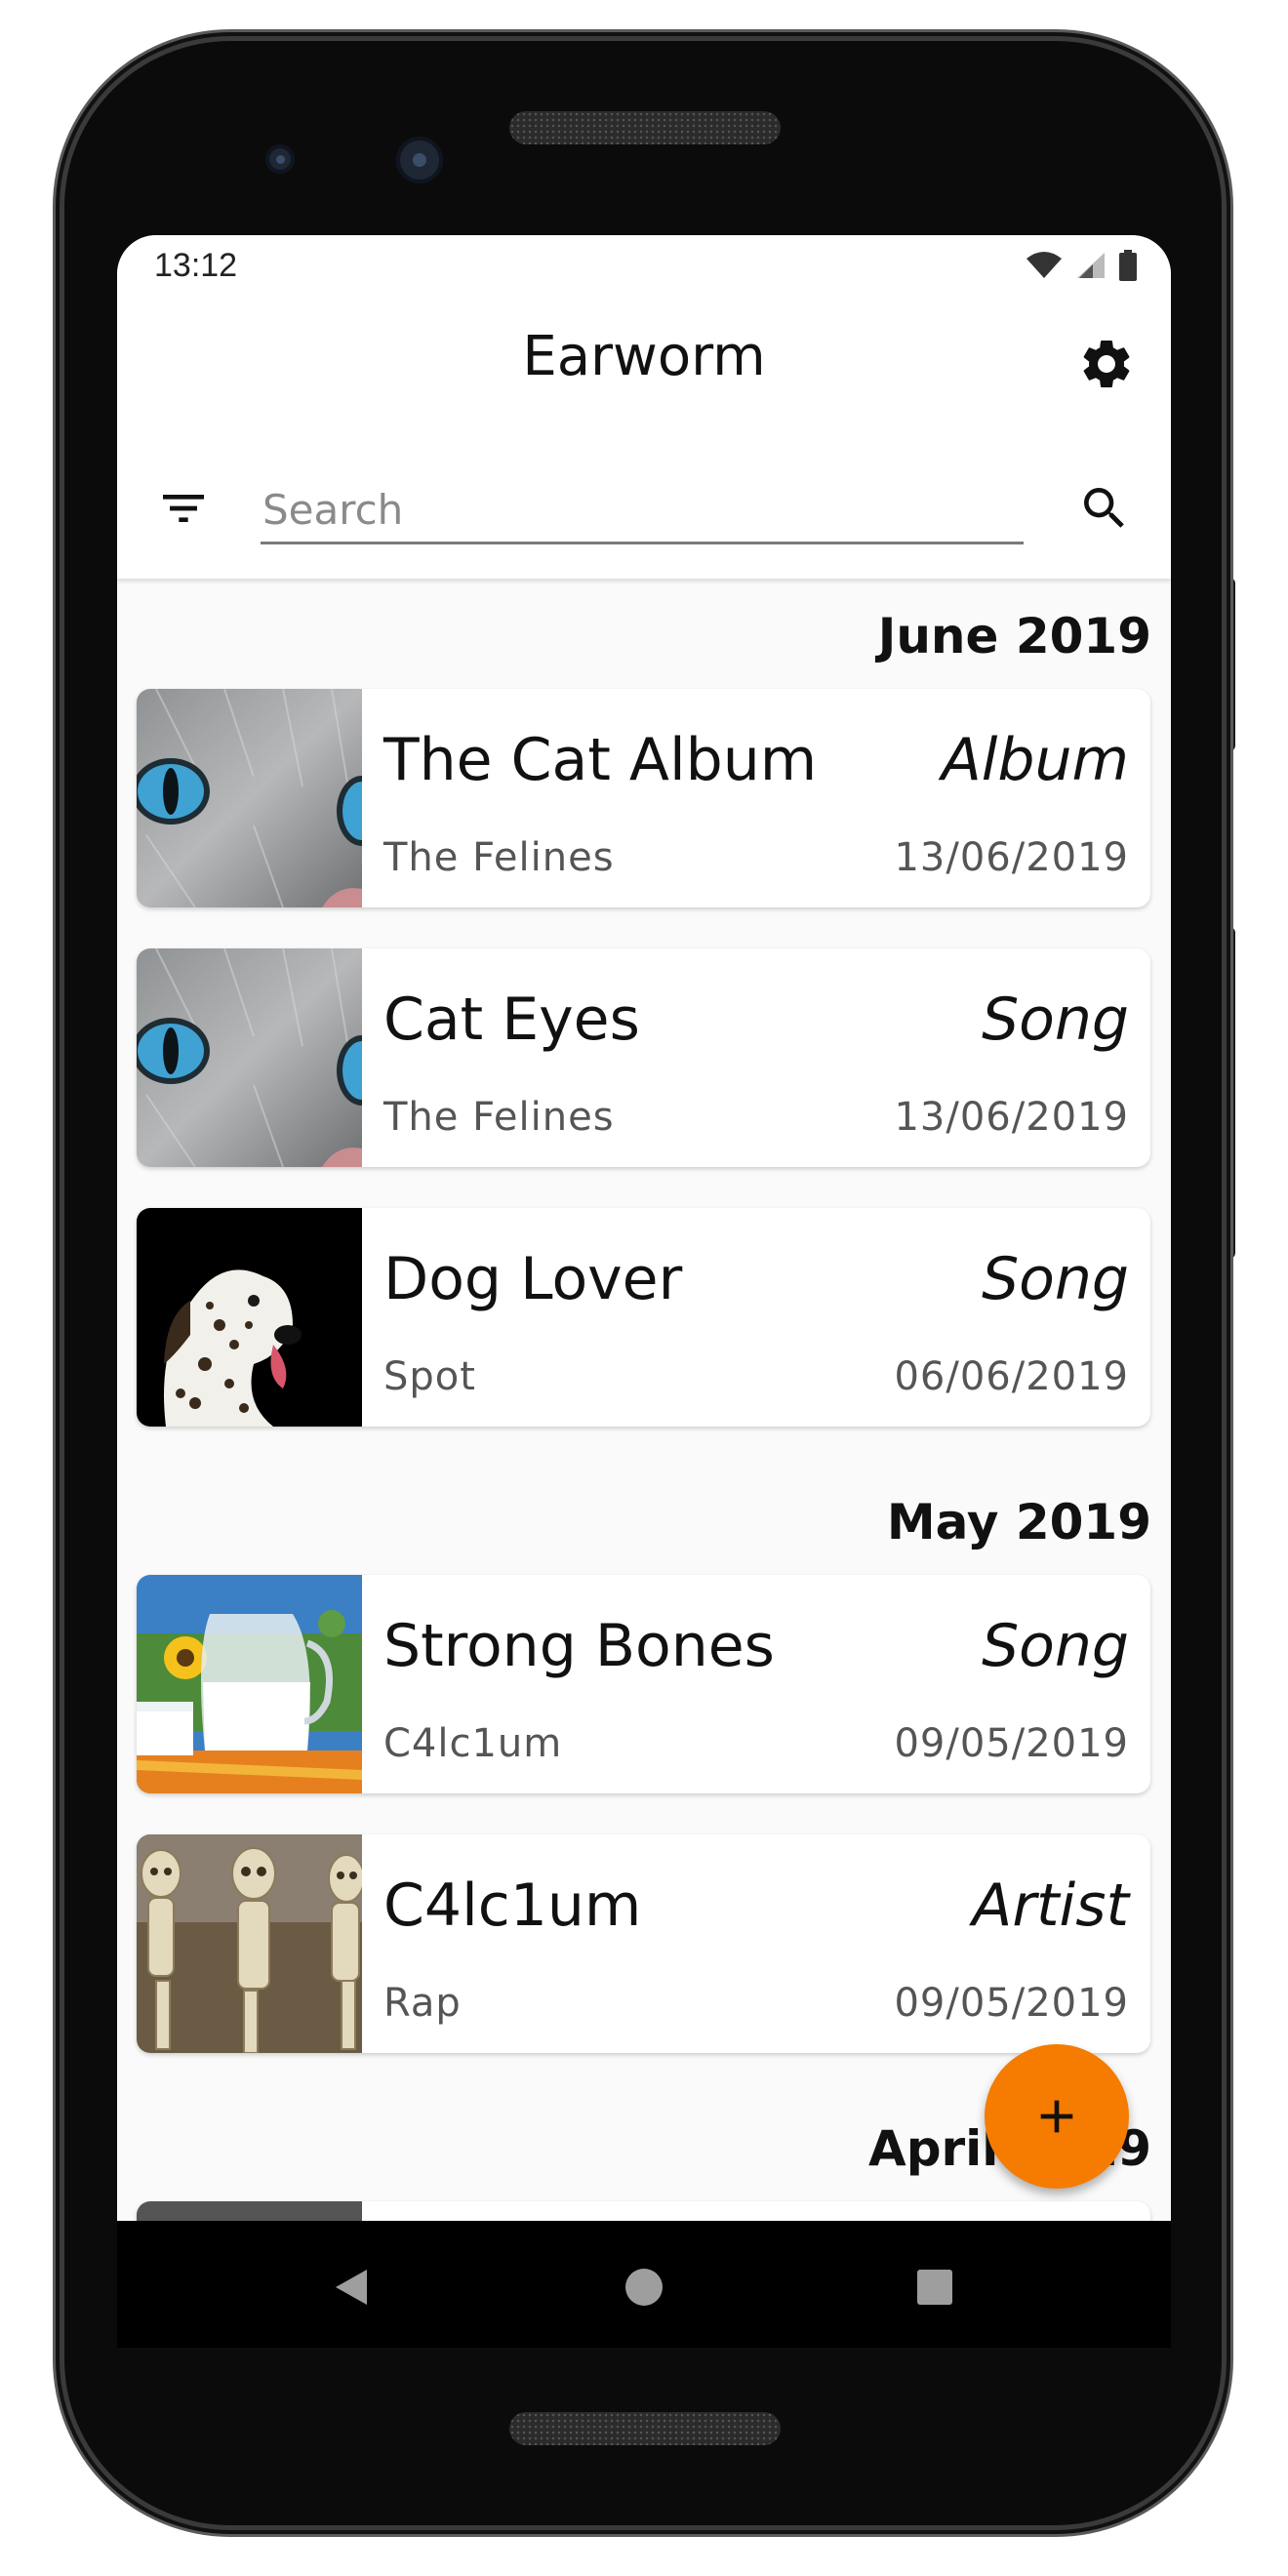 Image resolution: width=1288 pixels, height=2576 pixels. I want to click on search-icon, so click(1104, 508).